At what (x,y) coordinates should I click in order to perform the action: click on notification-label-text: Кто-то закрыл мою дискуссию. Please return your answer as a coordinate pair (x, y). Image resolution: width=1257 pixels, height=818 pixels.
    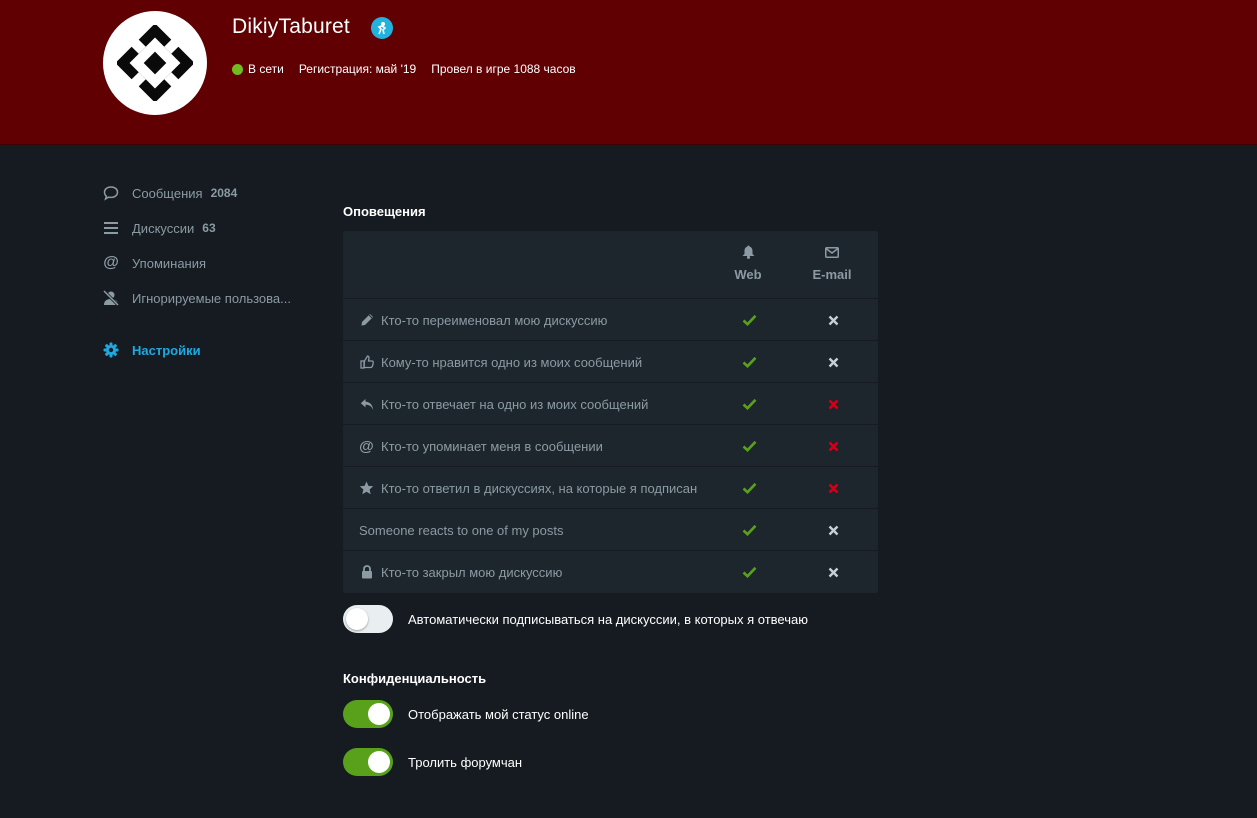
    Looking at the image, I should click on (472, 572).